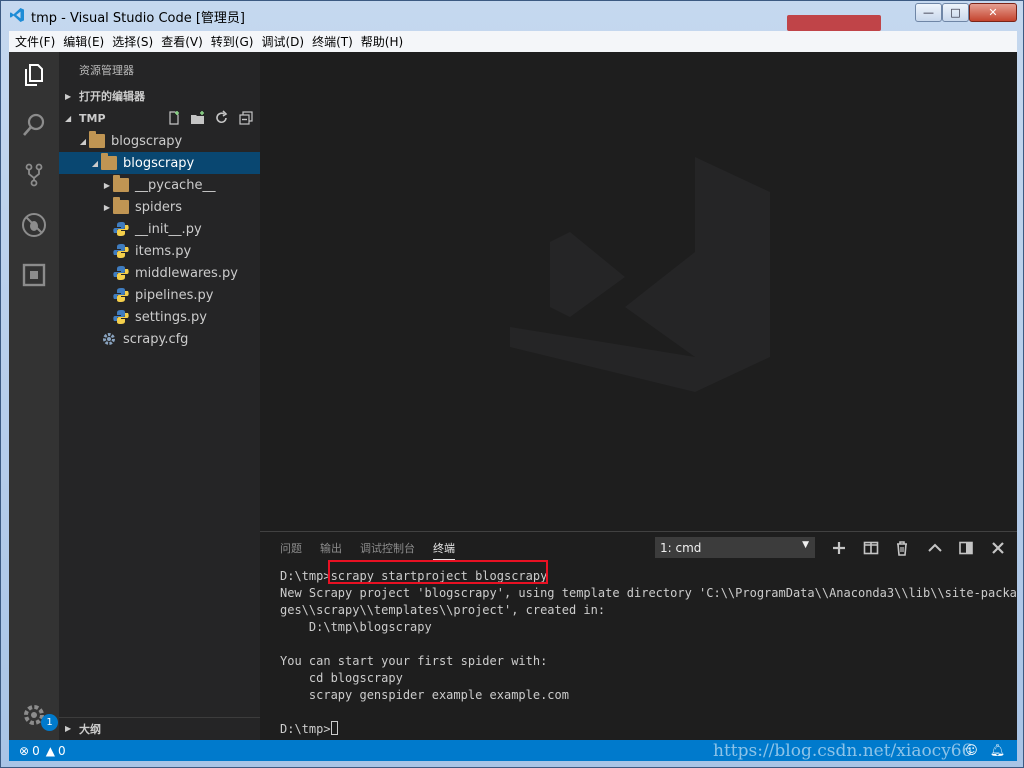  I want to click on terminal-select: 1: cmd ▼, so click(735, 547).